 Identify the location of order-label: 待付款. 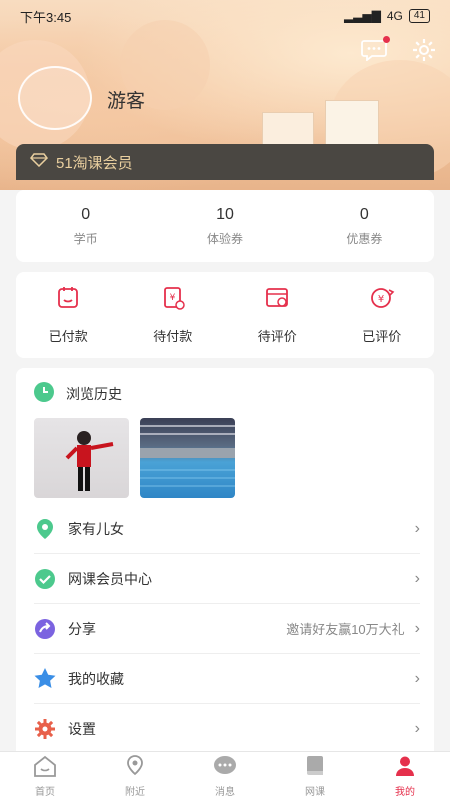
(173, 336).